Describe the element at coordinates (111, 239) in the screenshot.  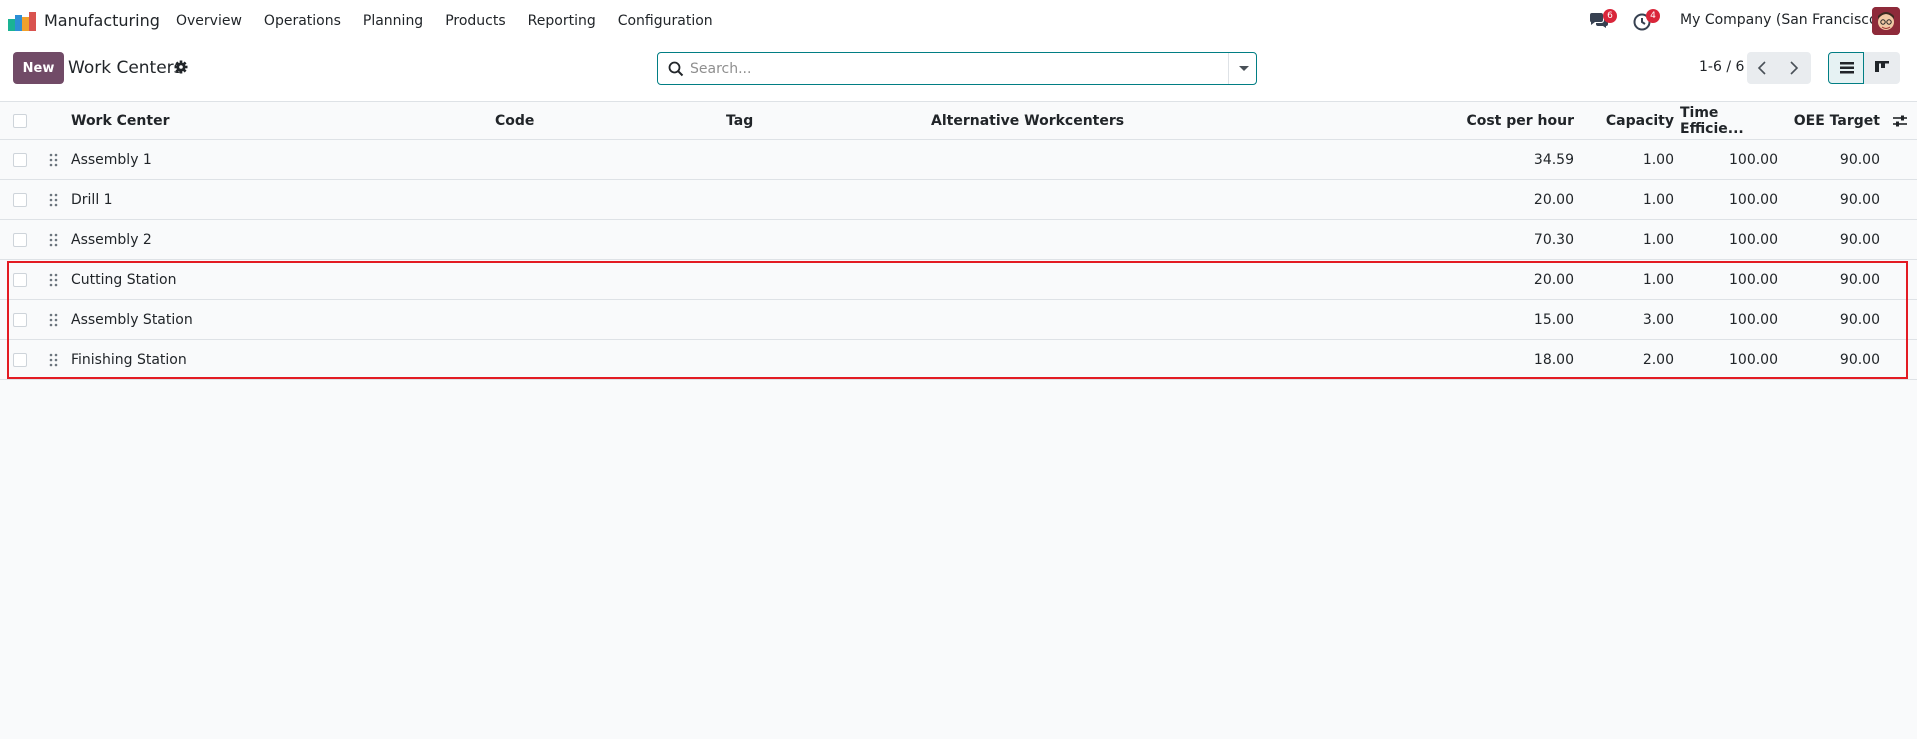
I see `cell-work-center: Assembly 2` at that location.